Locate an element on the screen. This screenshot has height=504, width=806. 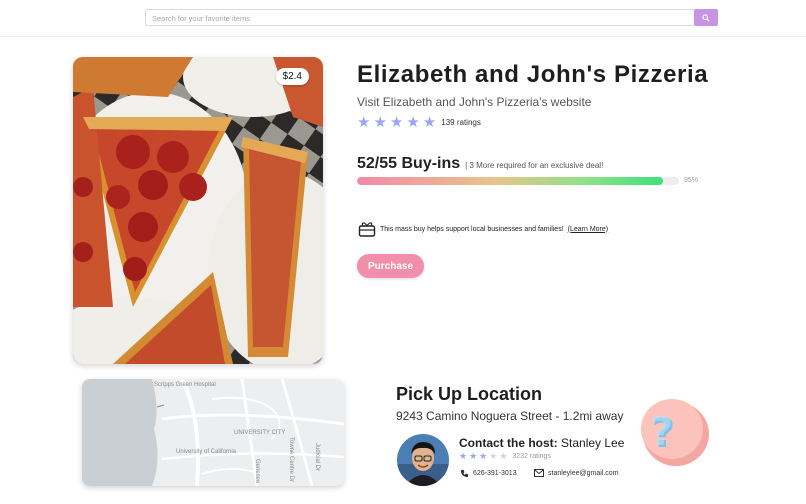
host-email: stanleylee@gmail.com is located at coordinates (576, 473).